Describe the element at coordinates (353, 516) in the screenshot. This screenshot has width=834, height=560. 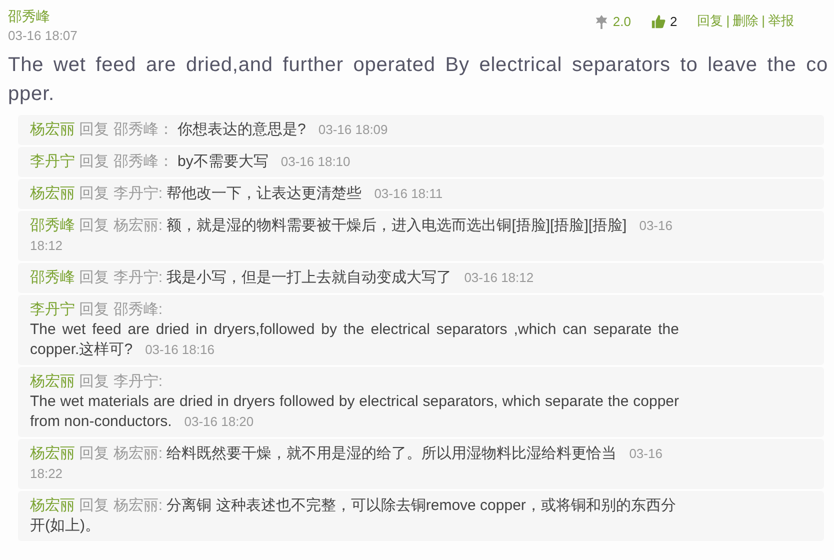
I see `reply-text: 杨宏丽 回复 杨宏丽: 分离铜 这种表述也不完整，可以除去铜remove copper，或将铜和别的东西分开(如上)。` at that location.